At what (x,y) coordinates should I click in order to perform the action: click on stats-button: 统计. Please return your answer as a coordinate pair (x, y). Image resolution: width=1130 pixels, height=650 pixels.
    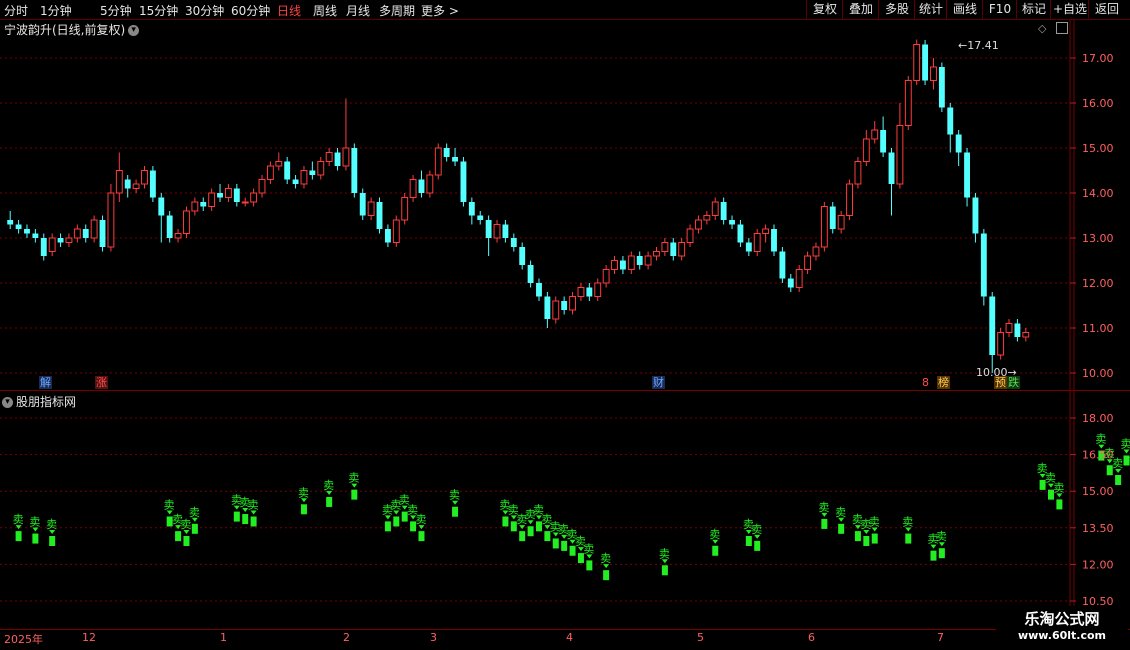
    Looking at the image, I should click on (930, 9).